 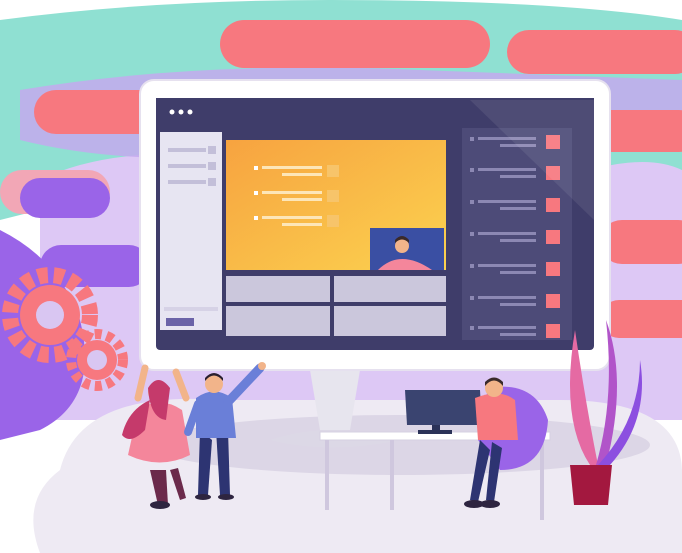 What do you see at coordinates (336, 306) in the screenshot?
I see `content-grid` at bounding box center [336, 306].